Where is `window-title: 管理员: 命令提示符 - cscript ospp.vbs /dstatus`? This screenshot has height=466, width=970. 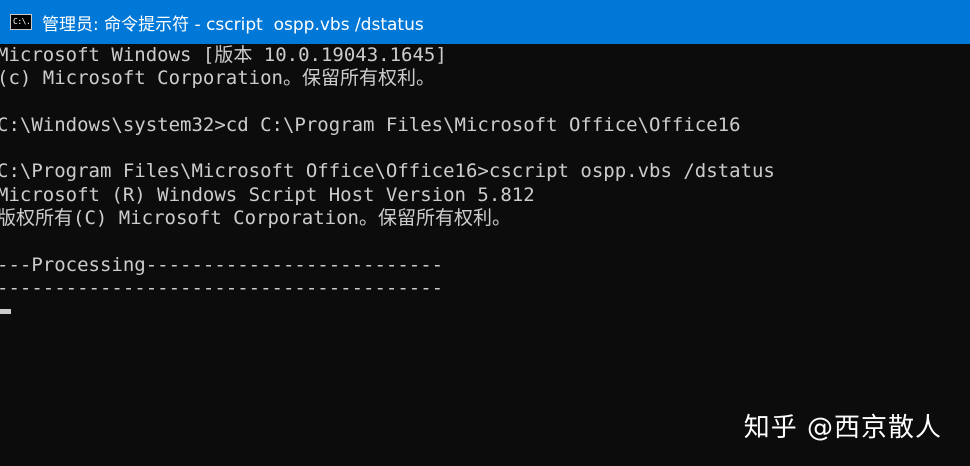
window-title: 管理员: 命令提示符 - cscript ospp.vbs /dstatus is located at coordinates (233, 24).